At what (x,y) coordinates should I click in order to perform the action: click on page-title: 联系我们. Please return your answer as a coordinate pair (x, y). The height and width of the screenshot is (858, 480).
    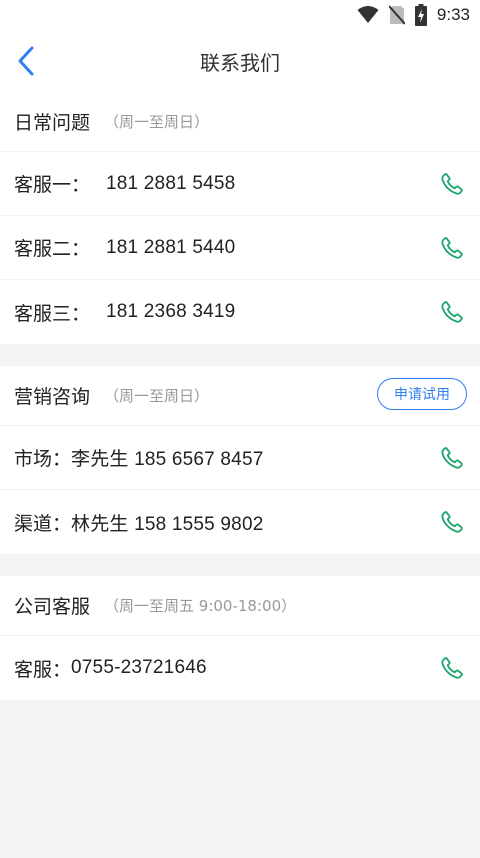
    Looking at the image, I should click on (240, 62).